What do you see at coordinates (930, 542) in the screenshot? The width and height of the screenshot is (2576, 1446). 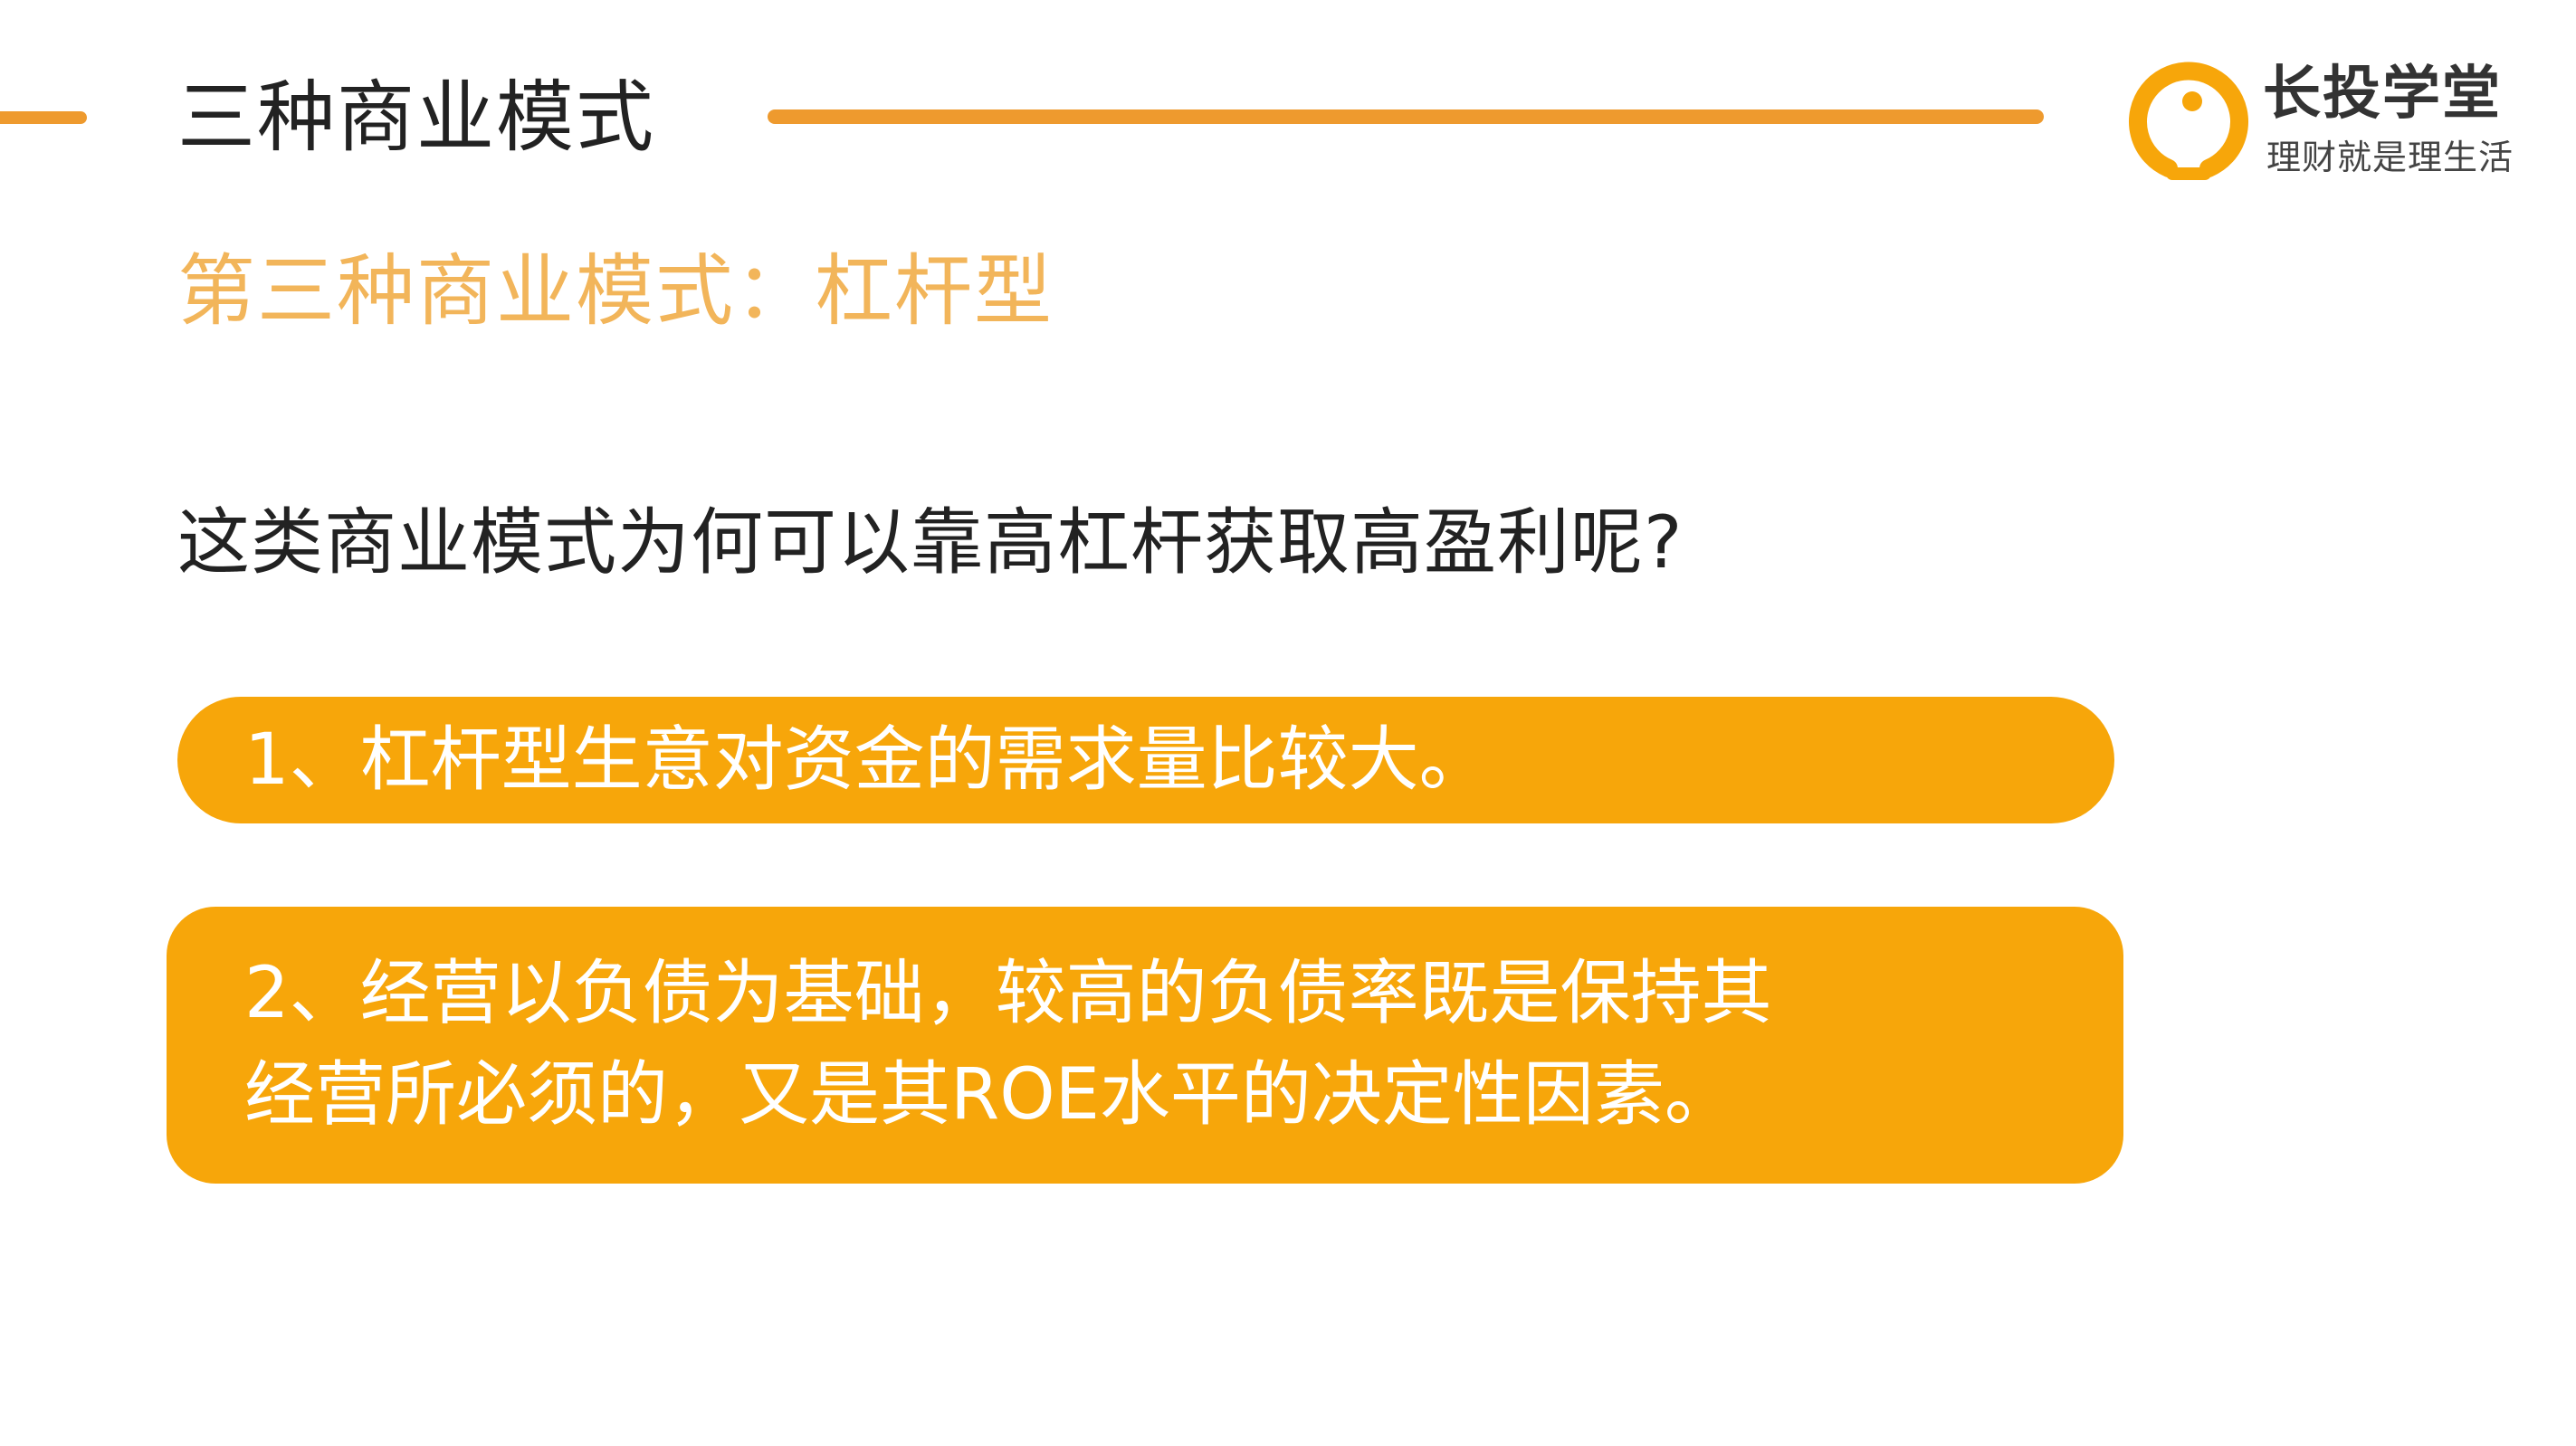 I see `key-question: 这类商业模式为何可以靠高杠杆获取高盈利呢?` at bounding box center [930, 542].